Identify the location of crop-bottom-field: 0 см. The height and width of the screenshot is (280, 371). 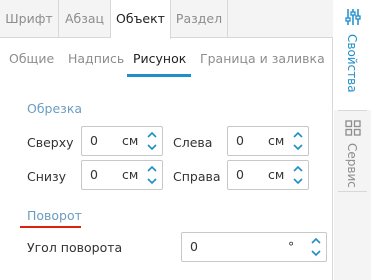
(122, 175).